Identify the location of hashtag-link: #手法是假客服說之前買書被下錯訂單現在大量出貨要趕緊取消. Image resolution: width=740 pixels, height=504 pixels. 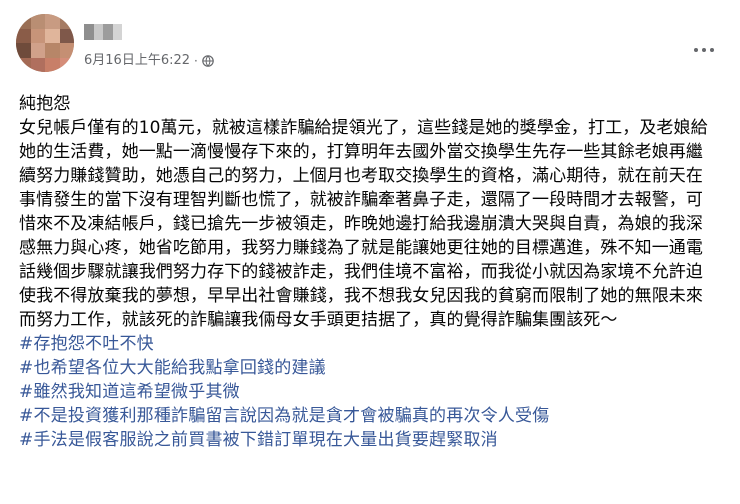
(369, 440).